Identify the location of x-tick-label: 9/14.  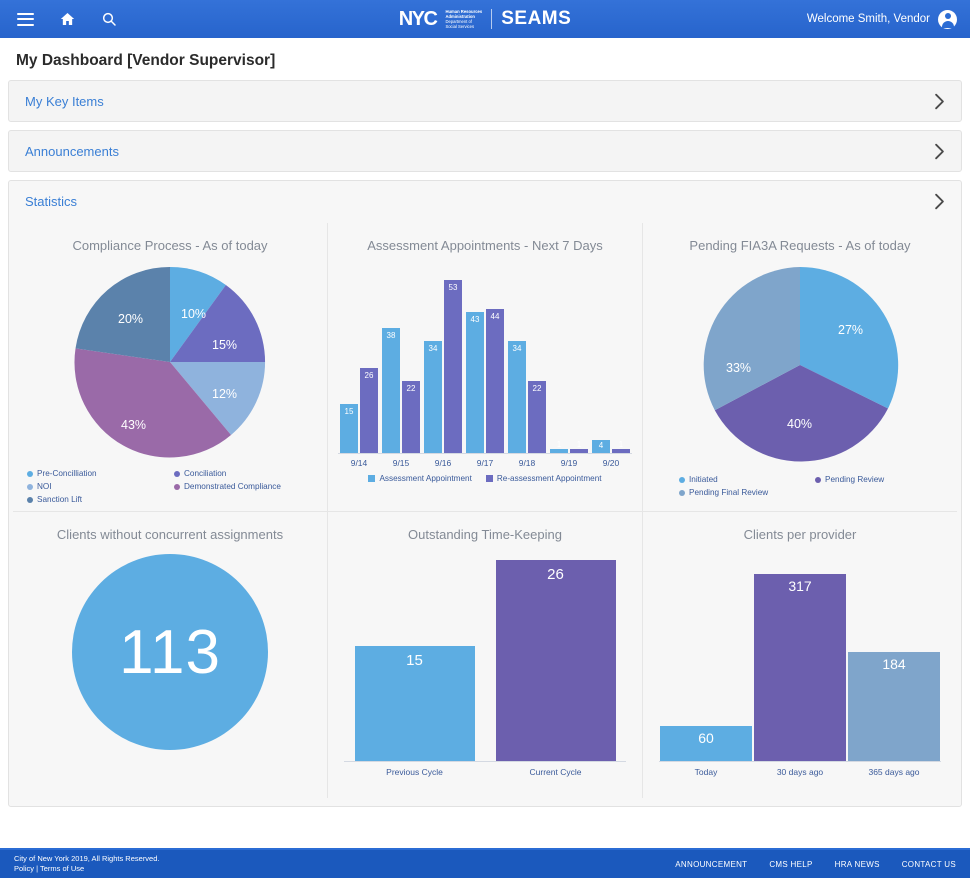
(359, 463).